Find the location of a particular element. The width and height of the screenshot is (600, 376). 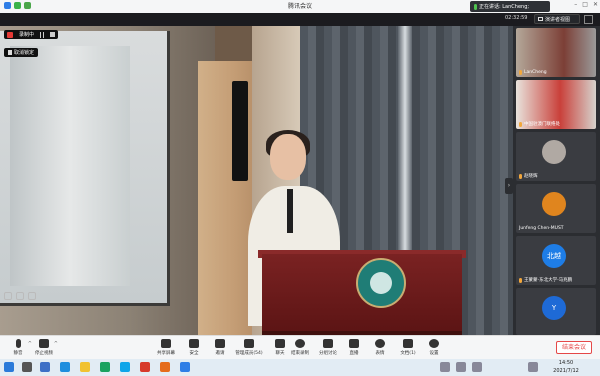

pin-icon is located at coordinates (10, 52).